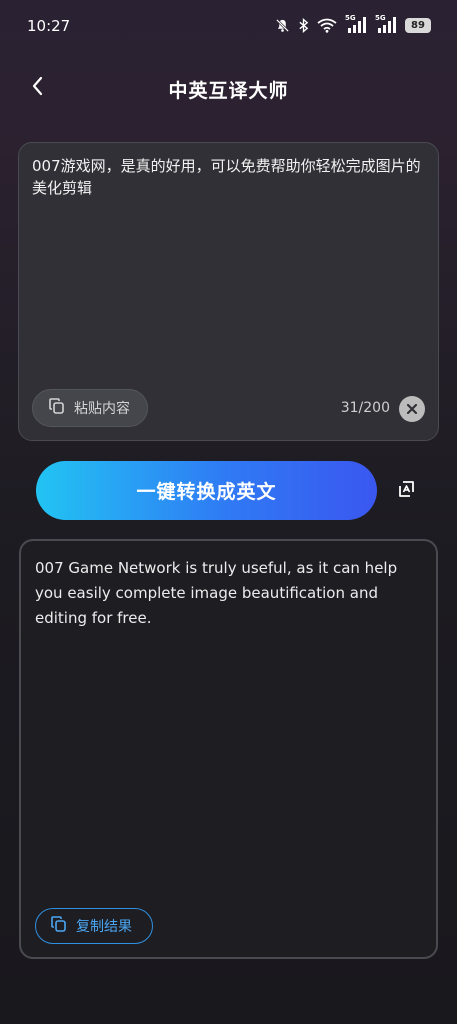  What do you see at coordinates (230, 177) in the screenshot?
I see `source-text-input: 007游戏网，是真的好用，可以免费帮助你轻松完成图片的美化剪辑` at bounding box center [230, 177].